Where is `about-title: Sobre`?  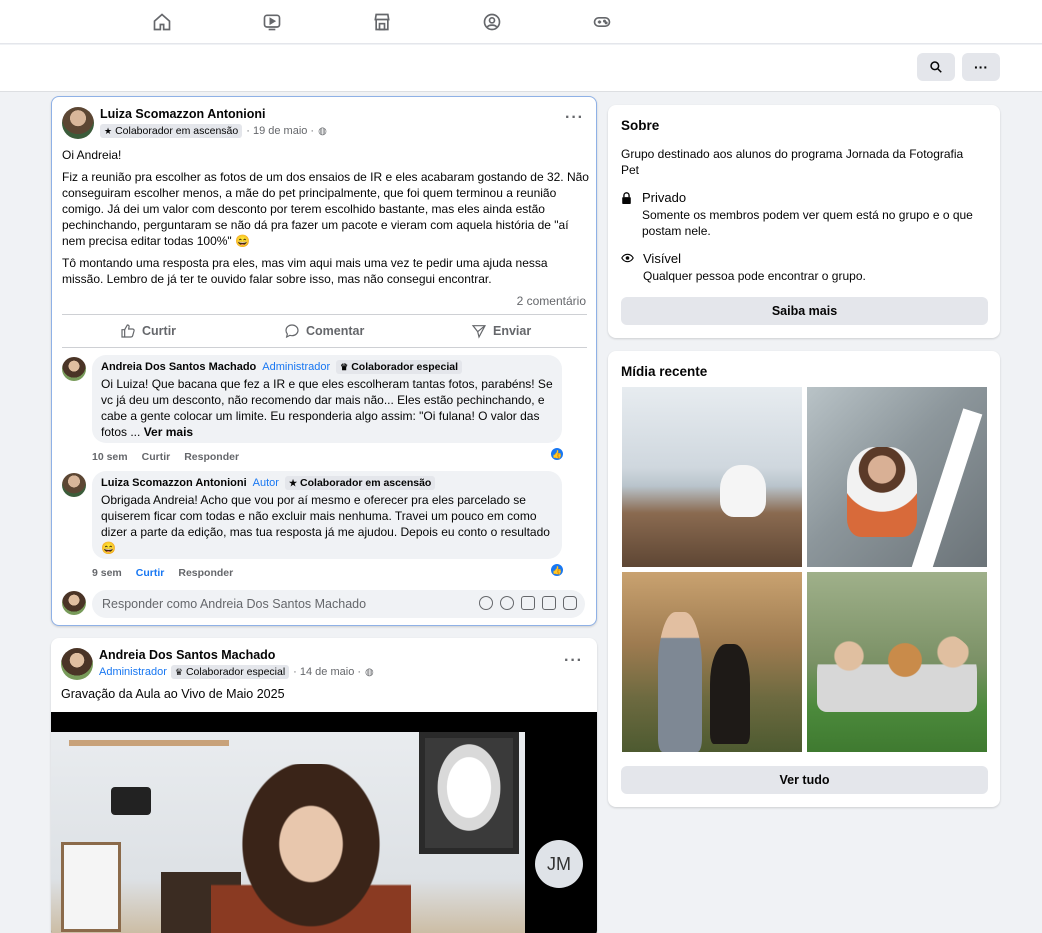
about-title: Sobre is located at coordinates (640, 125).